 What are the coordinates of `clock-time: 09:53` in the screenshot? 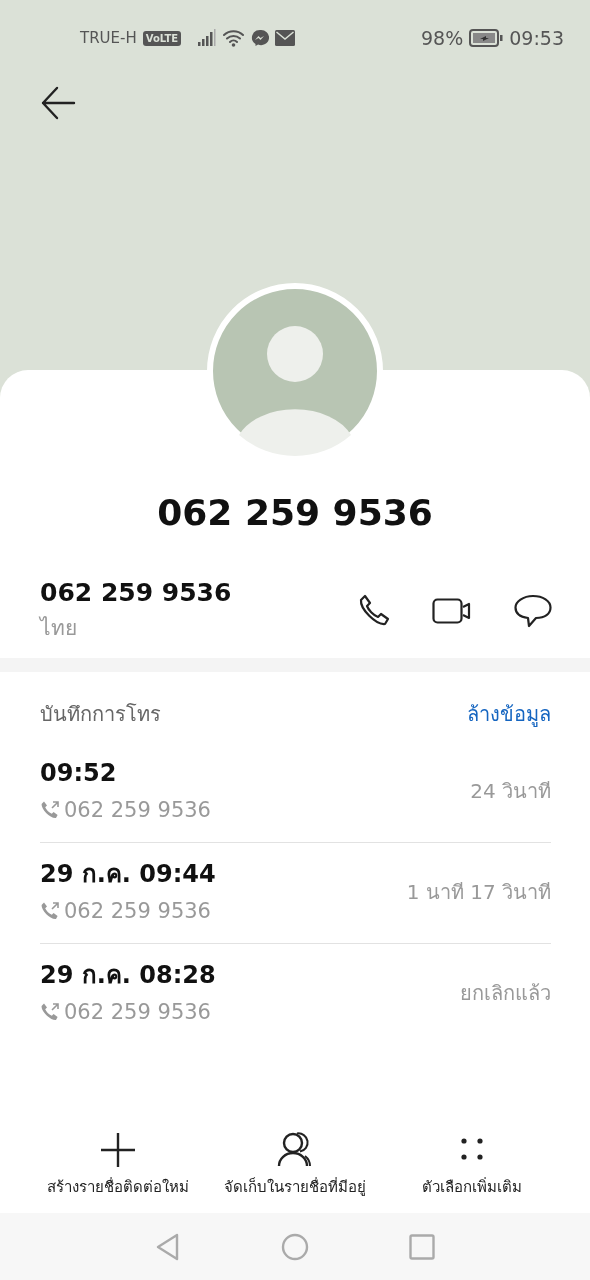 It's located at (536, 38).